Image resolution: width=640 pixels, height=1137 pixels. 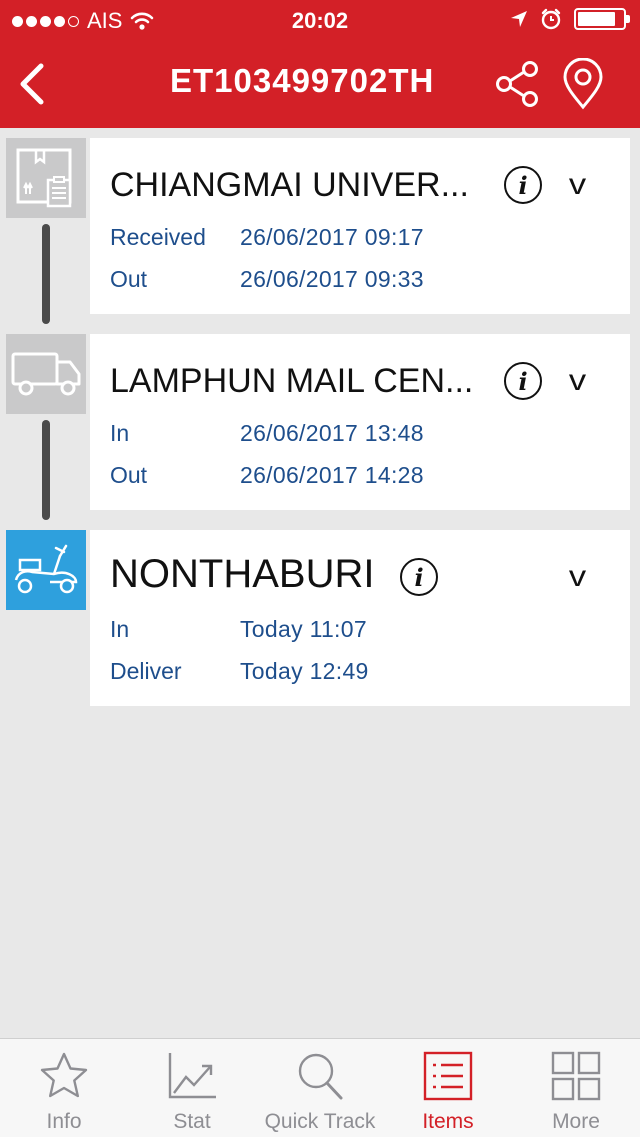 I want to click on tab-stat: Stat, so click(x=192, y=1088).